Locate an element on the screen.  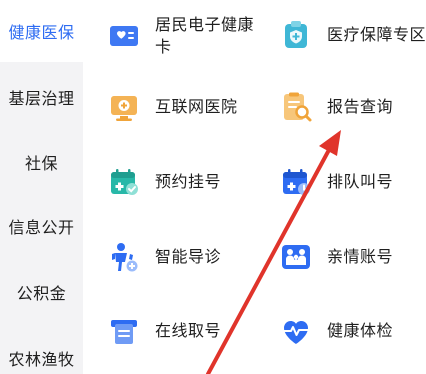
sidebar-item-housing-fund: 公积金 is located at coordinates (41, 292).